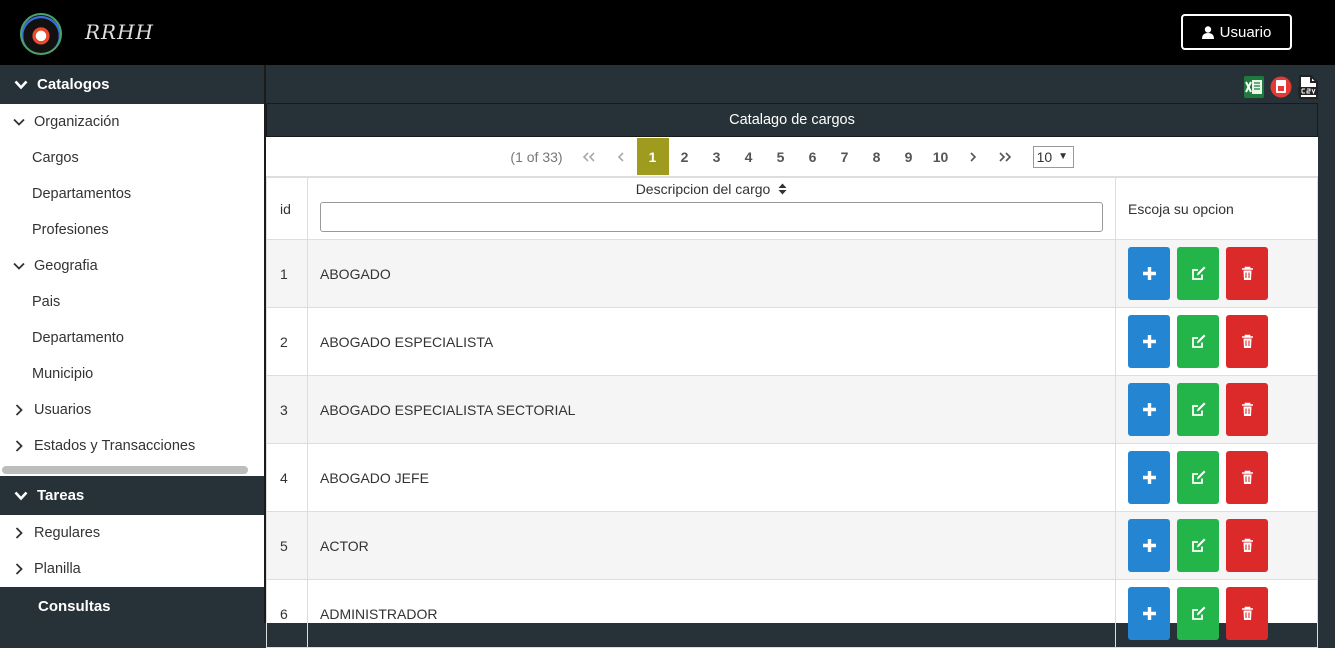 The height and width of the screenshot is (648, 1335). I want to click on app-logo, so click(41, 34).